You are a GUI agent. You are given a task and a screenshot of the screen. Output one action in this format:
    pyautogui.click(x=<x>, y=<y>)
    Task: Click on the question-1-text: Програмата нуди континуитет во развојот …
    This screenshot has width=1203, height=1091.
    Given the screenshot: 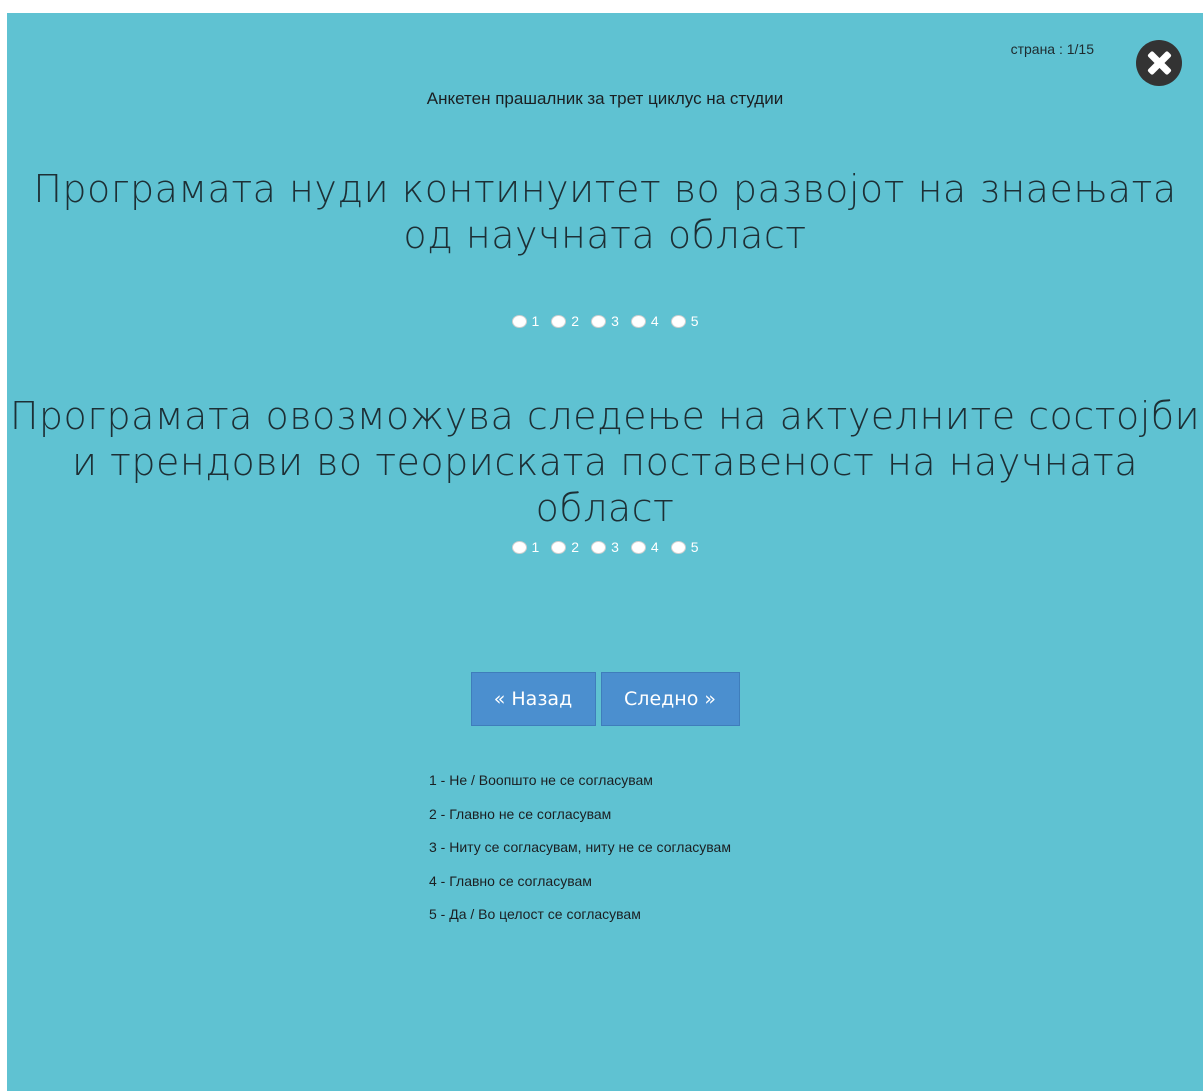 What is the action you would take?
    pyautogui.click(x=605, y=212)
    